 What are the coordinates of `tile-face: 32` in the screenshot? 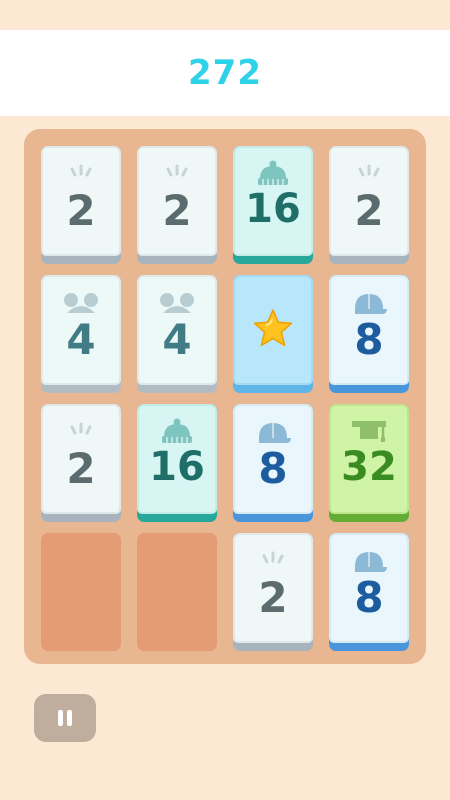 It's located at (369, 459).